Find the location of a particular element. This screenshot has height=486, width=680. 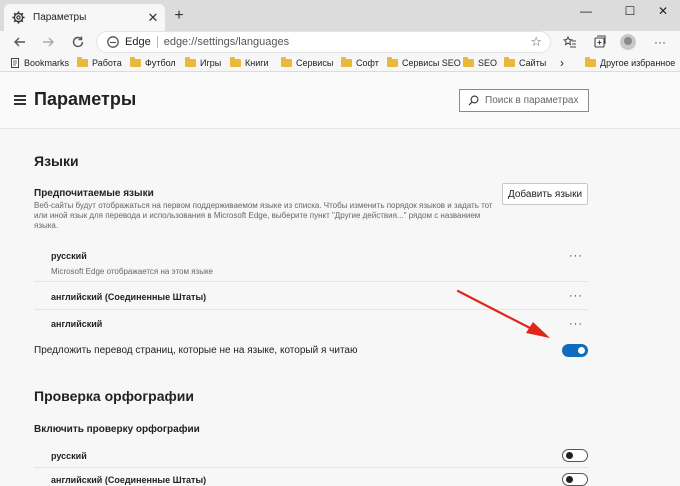

minimize-button: — is located at coordinates (586, 11).